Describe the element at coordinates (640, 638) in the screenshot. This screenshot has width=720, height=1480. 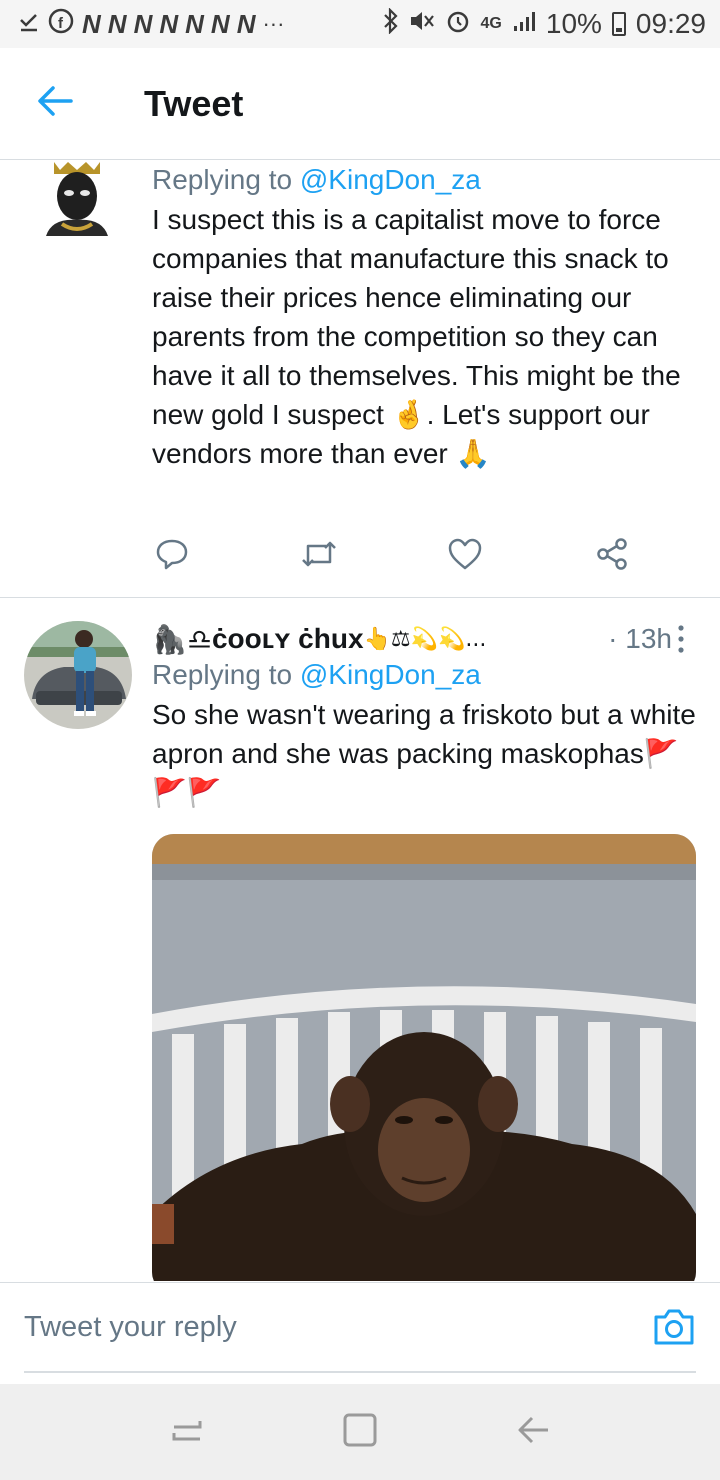
I see `tweet-time: · 13h` at that location.